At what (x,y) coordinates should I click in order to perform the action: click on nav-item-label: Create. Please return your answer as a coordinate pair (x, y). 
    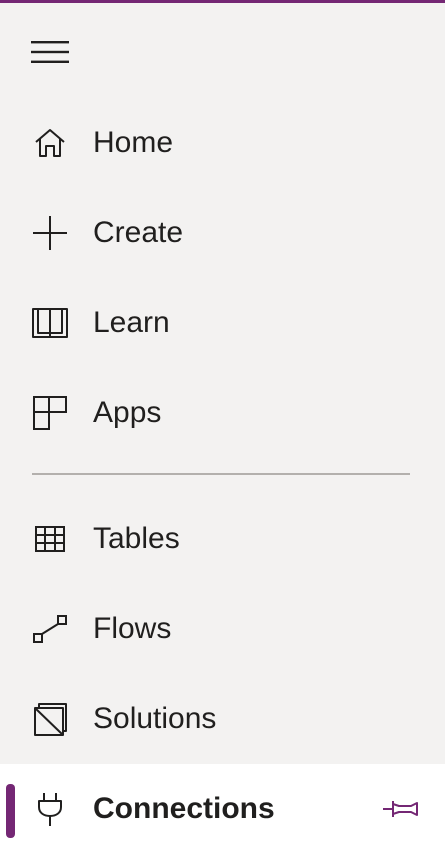
    Looking at the image, I should click on (138, 232).